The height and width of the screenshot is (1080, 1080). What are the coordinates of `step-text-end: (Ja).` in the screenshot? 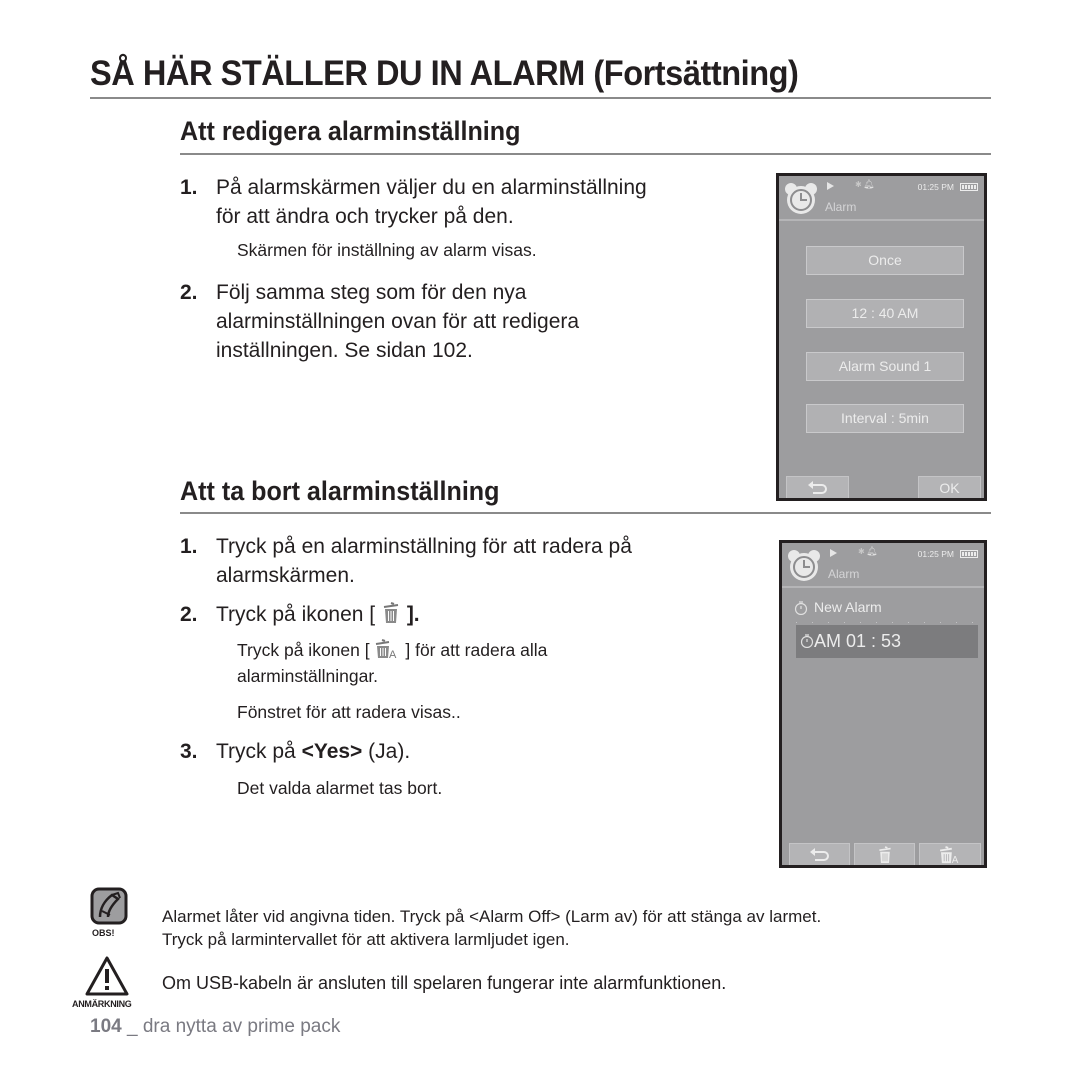 It's located at (389, 751).